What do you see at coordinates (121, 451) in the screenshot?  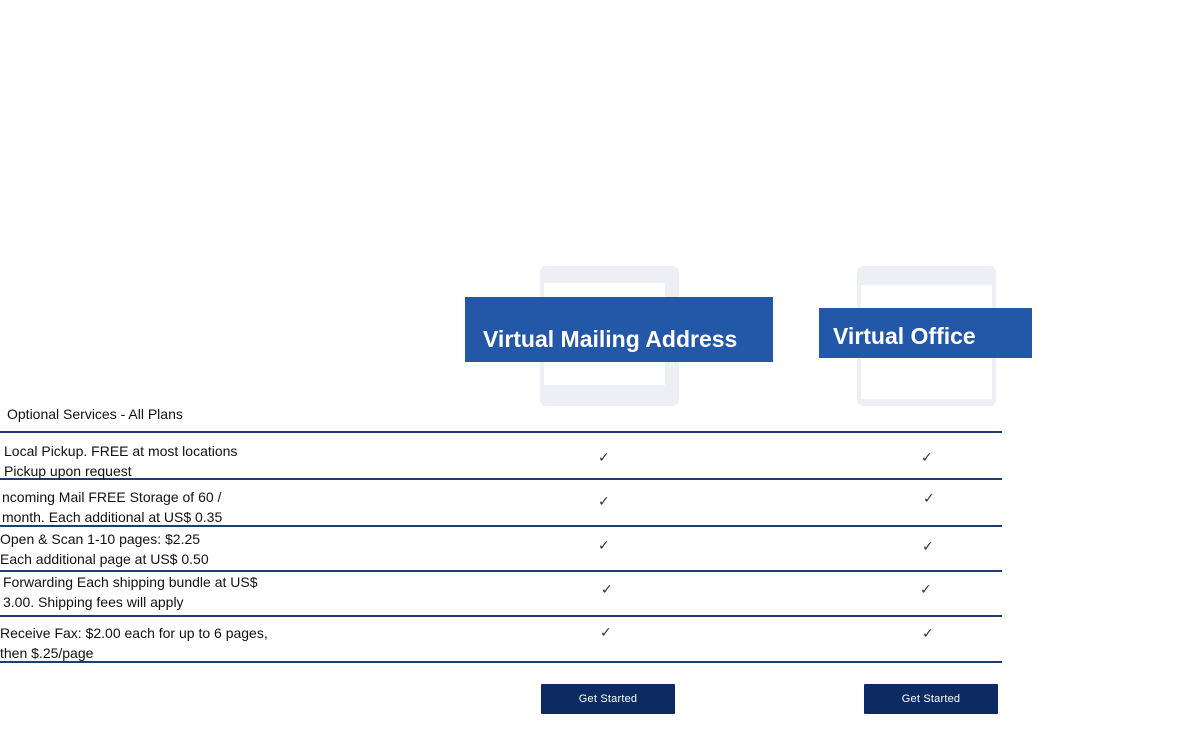 I see `service-line: Local Pickup. FREE at most locations` at bounding box center [121, 451].